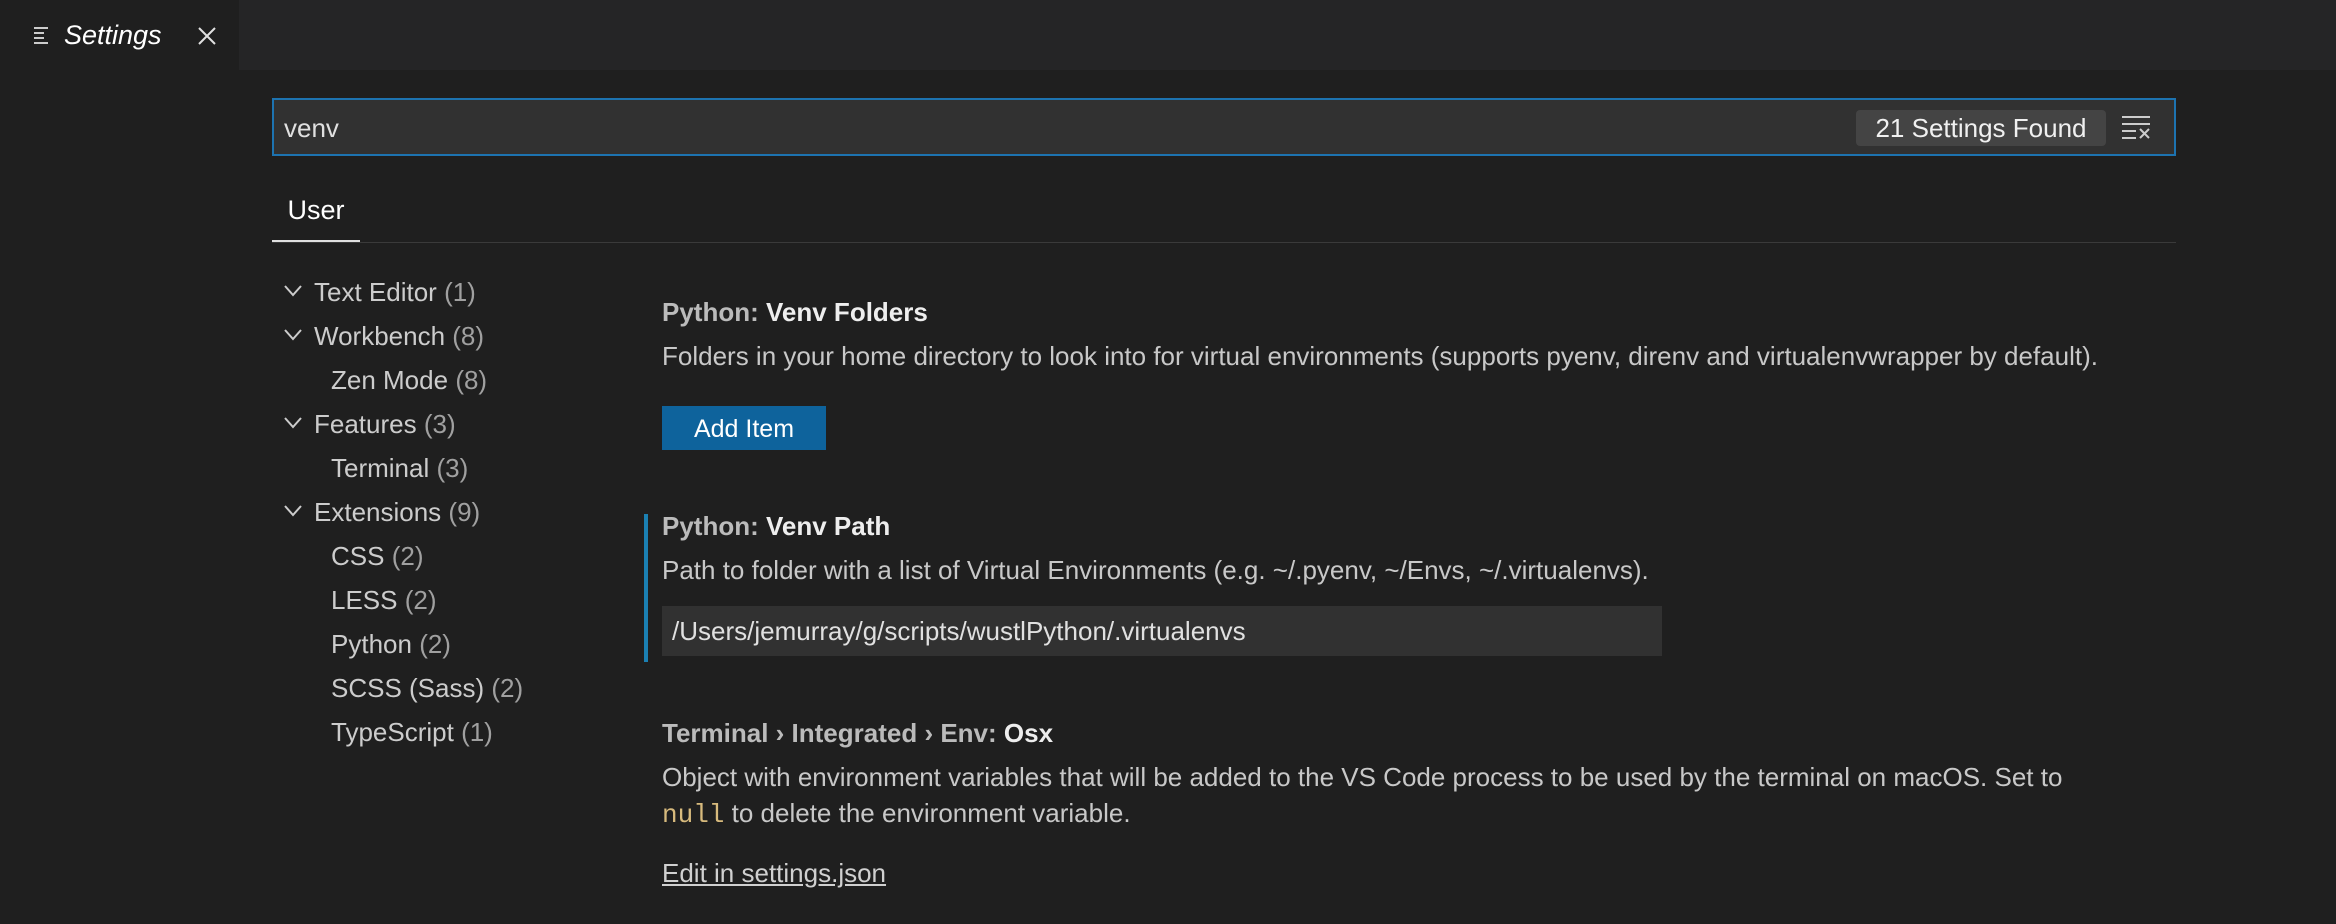 Image resolution: width=2336 pixels, height=924 pixels. Describe the element at coordinates (371, 644) in the screenshot. I see `toc-label: Python` at that location.